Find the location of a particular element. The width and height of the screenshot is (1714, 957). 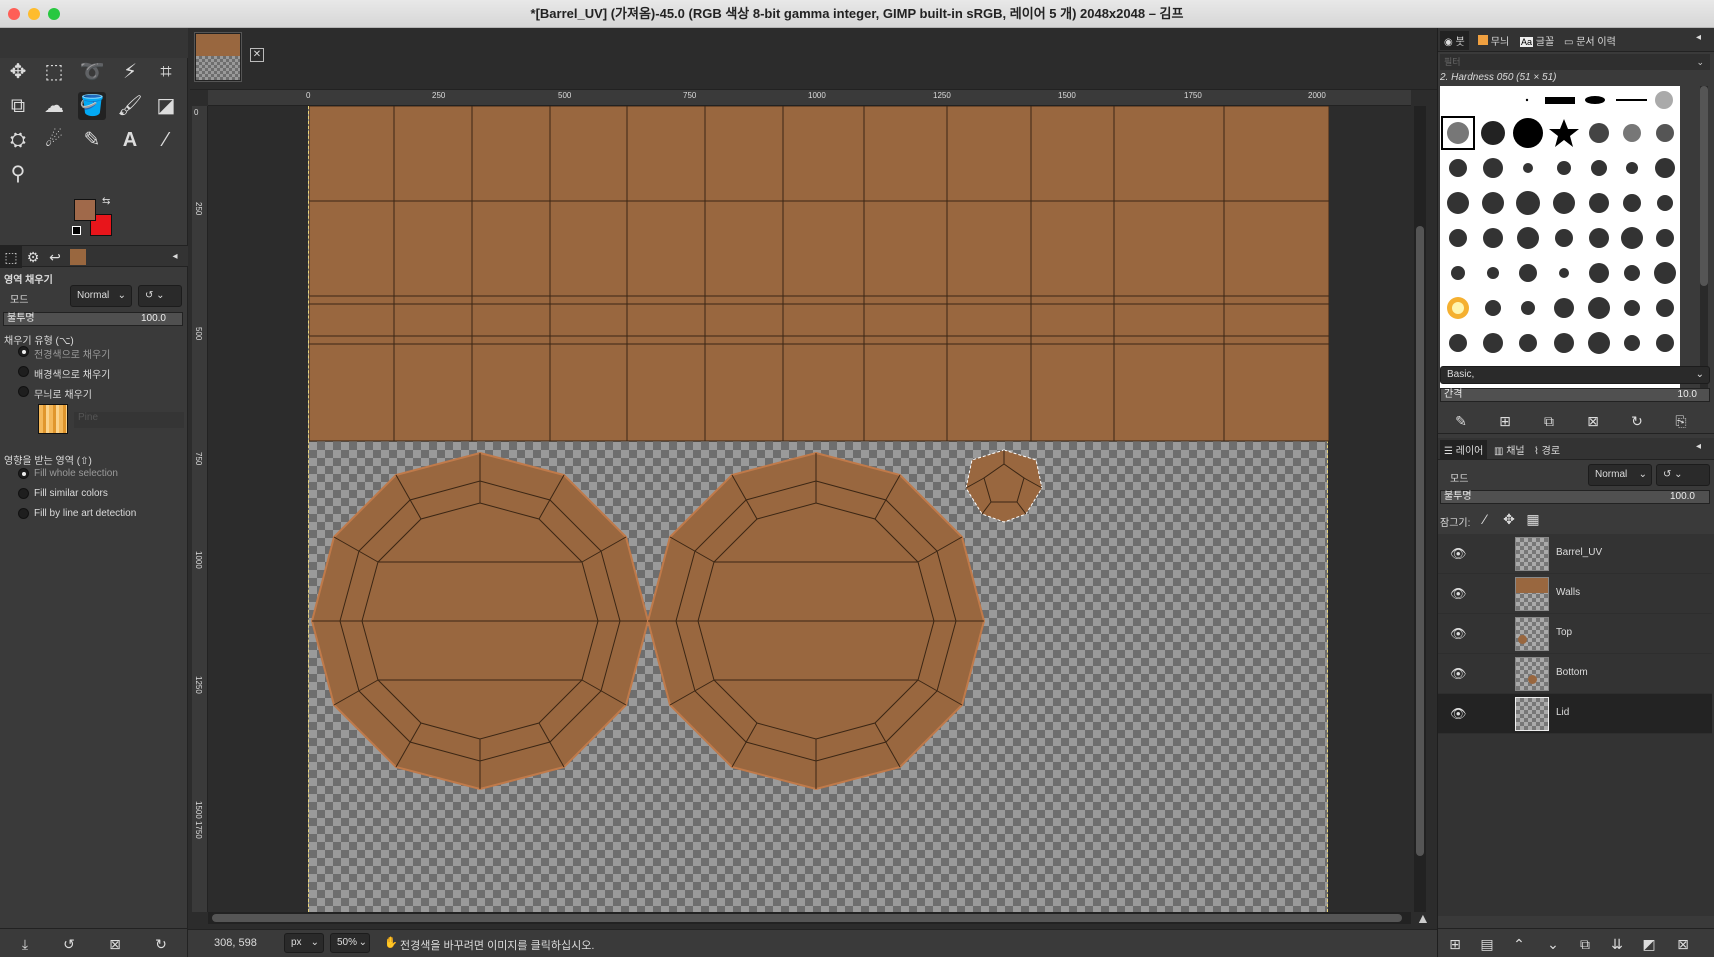

unit-dropdown: px ⌄ is located at coordinates (304, 943).